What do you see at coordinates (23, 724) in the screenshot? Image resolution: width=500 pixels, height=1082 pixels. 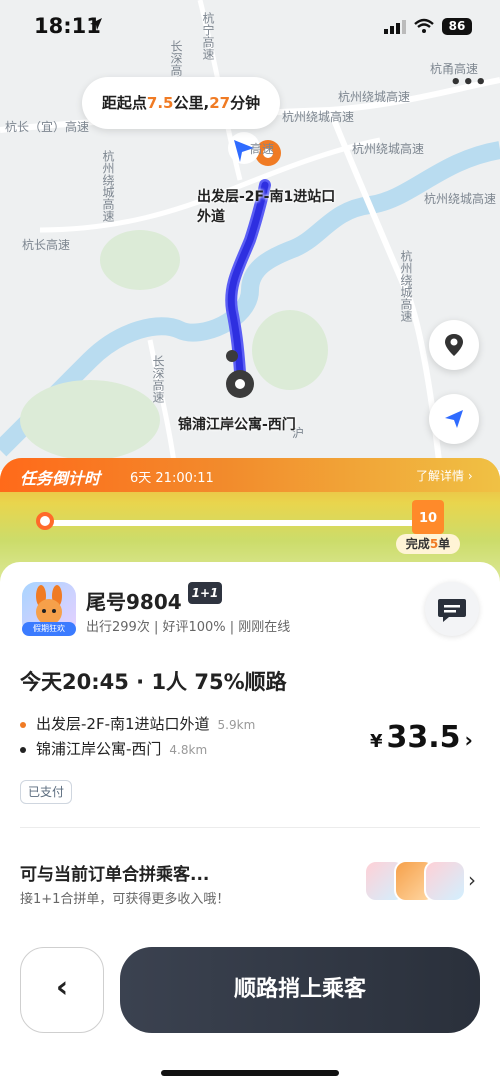 I see `pickup-dot` at bounding box center [23, 724].